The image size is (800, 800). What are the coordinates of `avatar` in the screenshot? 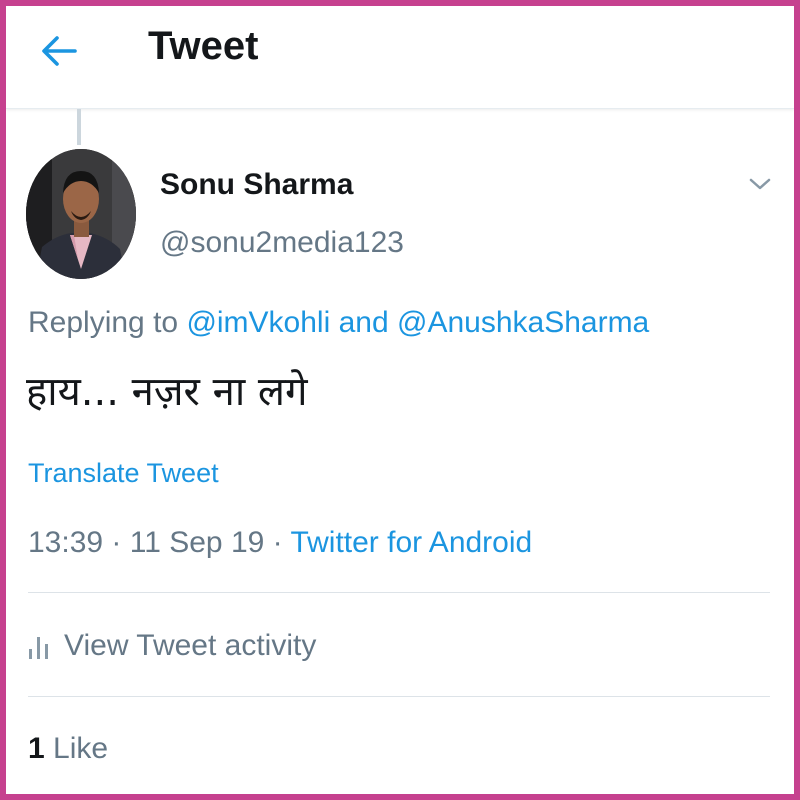 It's located at (81, 214).